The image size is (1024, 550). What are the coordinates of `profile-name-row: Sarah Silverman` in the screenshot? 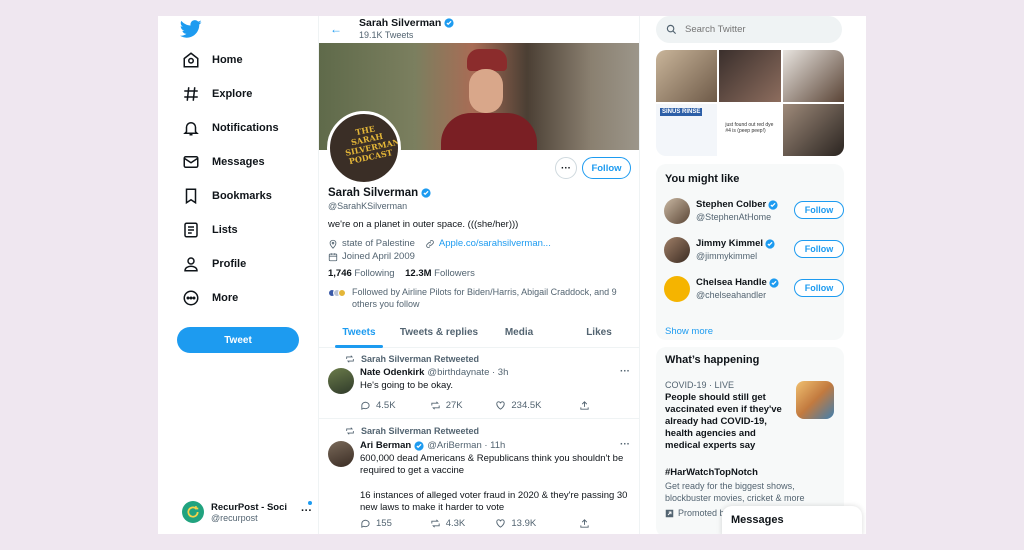 It's located at (379, 193).